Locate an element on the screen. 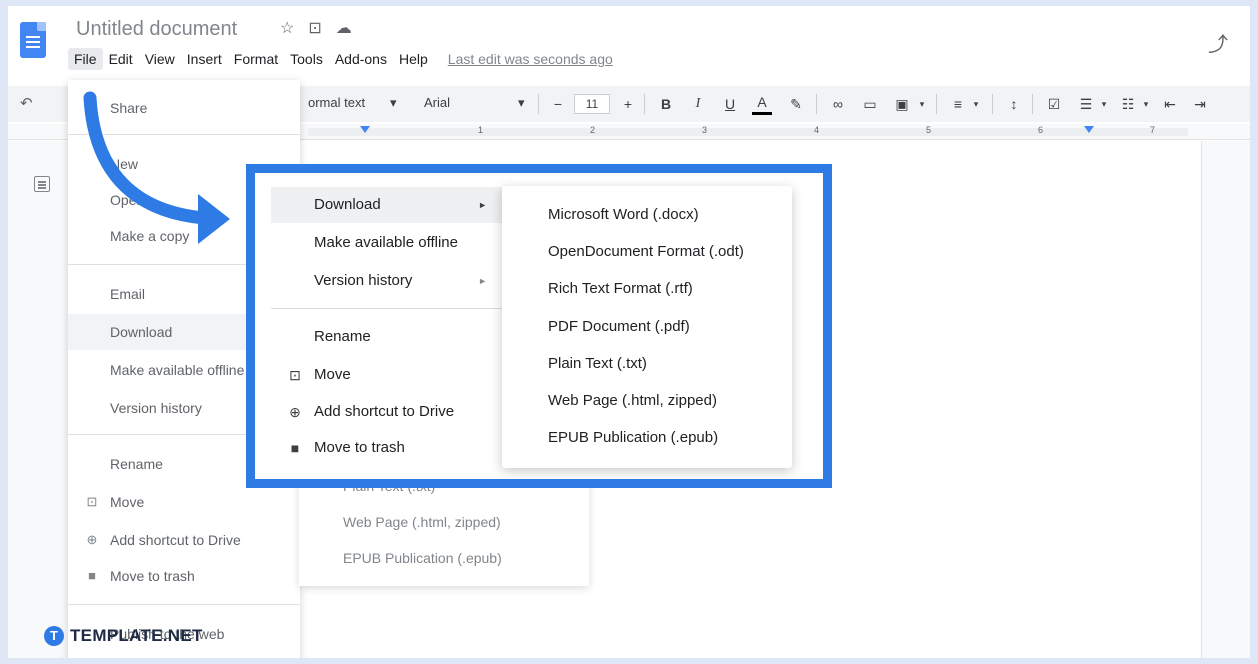  ruler-number: 1 is located at coordinates (481, 130).